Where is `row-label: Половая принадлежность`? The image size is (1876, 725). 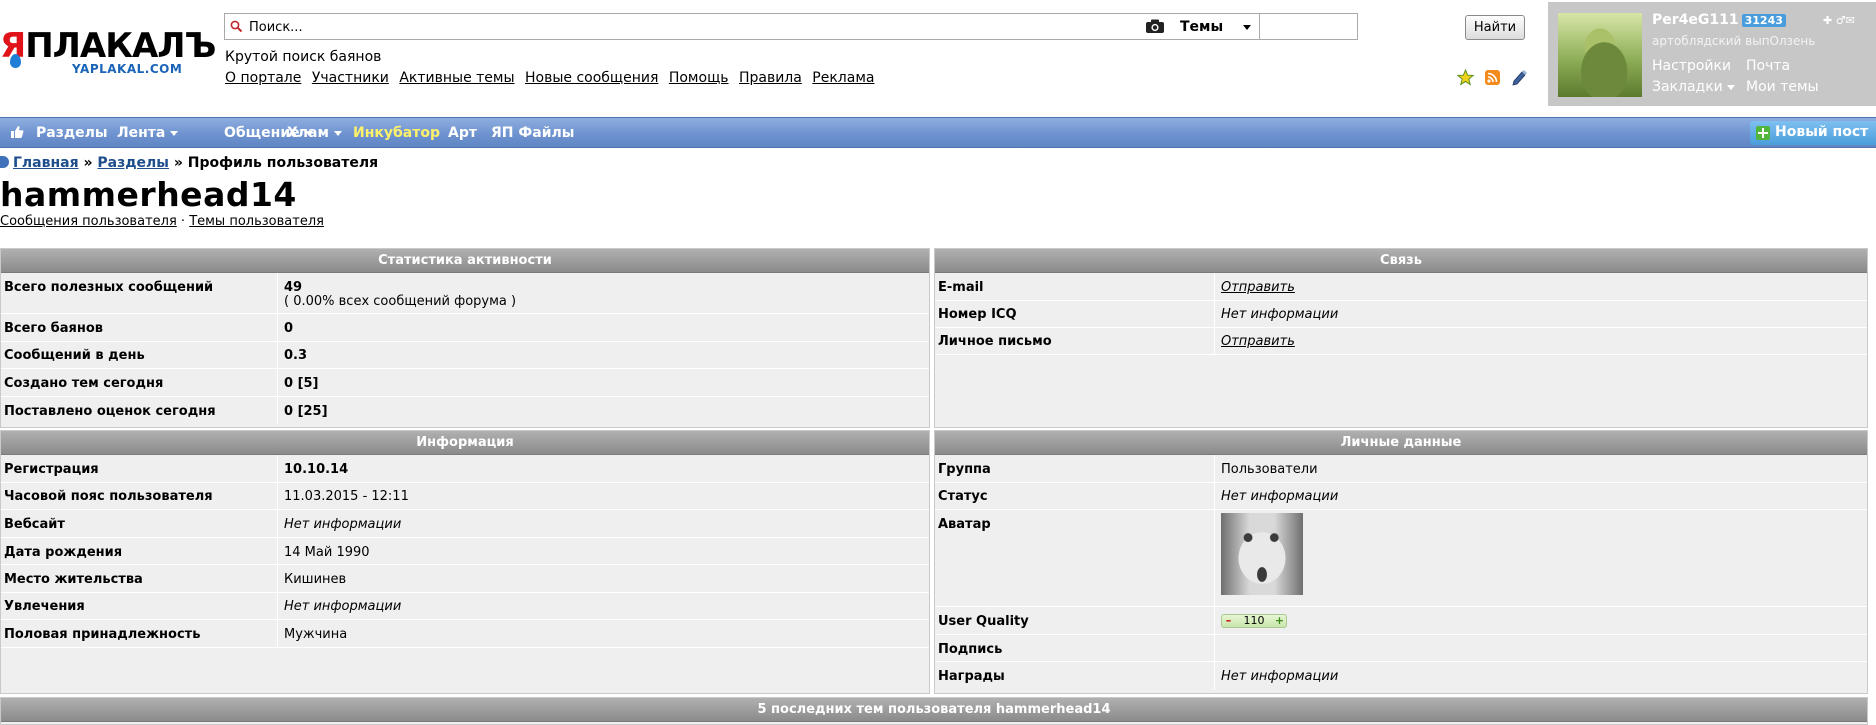 row-label: Половая принадлежность is located at coordinates (102, 634).